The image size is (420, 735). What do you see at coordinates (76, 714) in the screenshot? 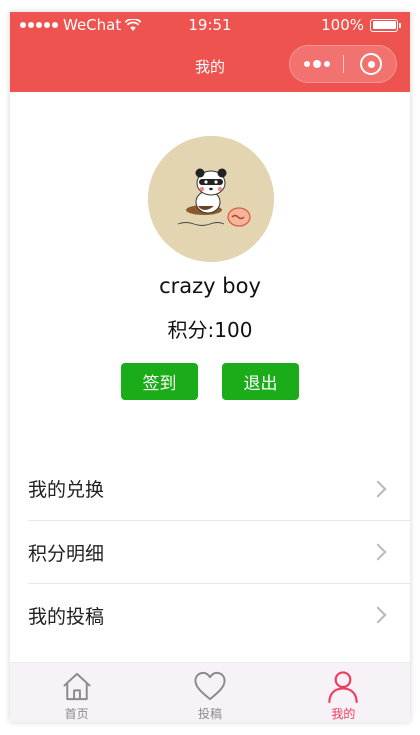
I see `tab-label: 首页` at bounding box center [76, 714].